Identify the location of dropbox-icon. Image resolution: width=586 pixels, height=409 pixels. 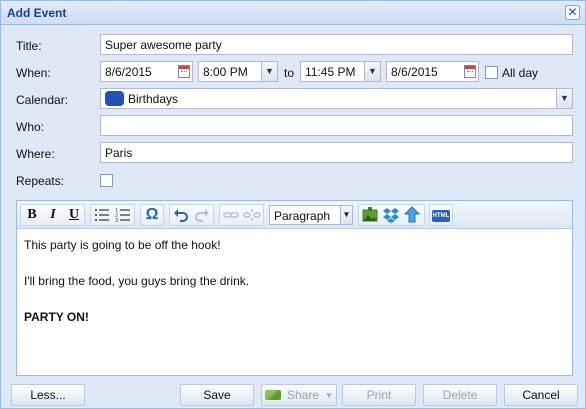
(391, 215).